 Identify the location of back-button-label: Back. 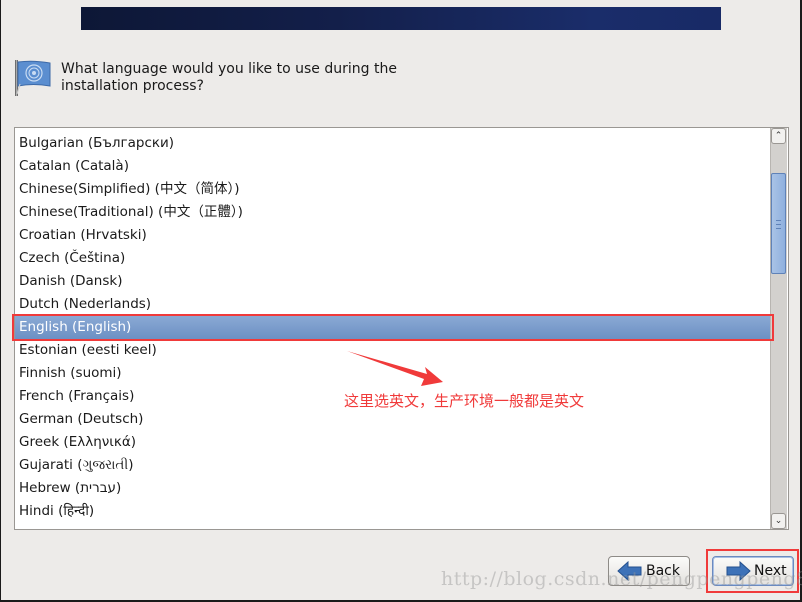
(663, 571).